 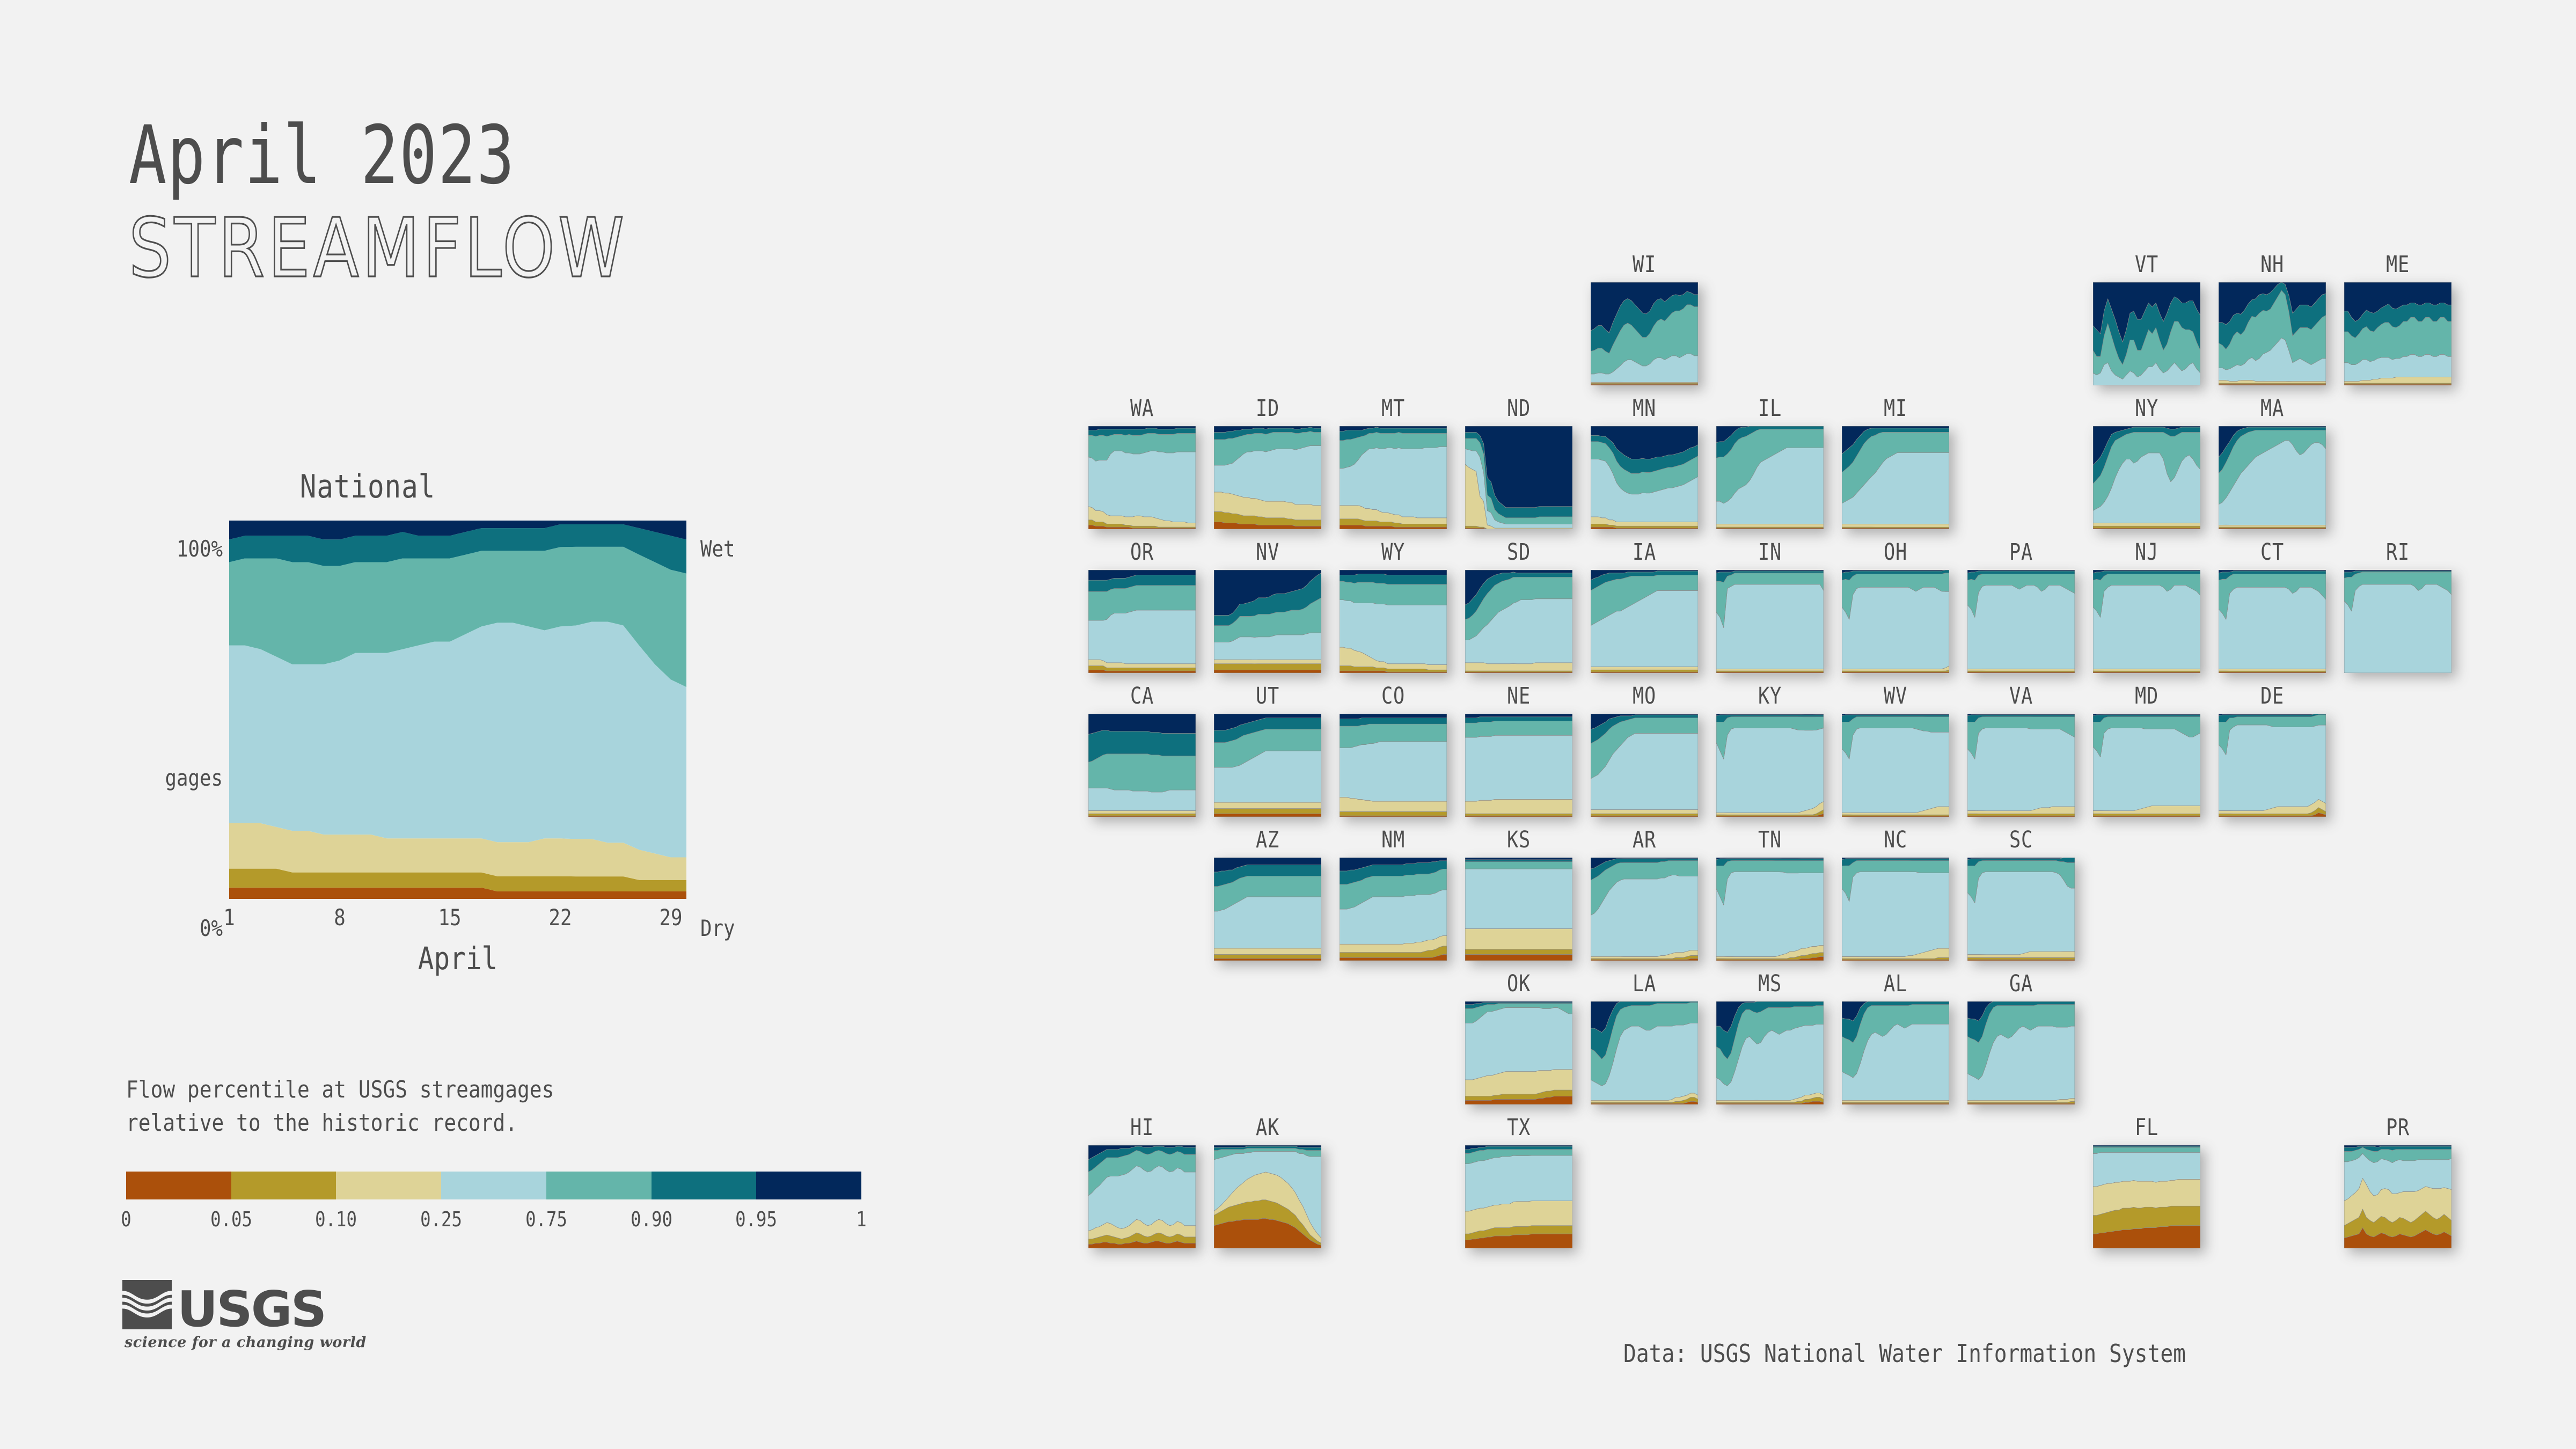 I want to click on state-tile-label-id: ID, so click(x=1267, y=408).